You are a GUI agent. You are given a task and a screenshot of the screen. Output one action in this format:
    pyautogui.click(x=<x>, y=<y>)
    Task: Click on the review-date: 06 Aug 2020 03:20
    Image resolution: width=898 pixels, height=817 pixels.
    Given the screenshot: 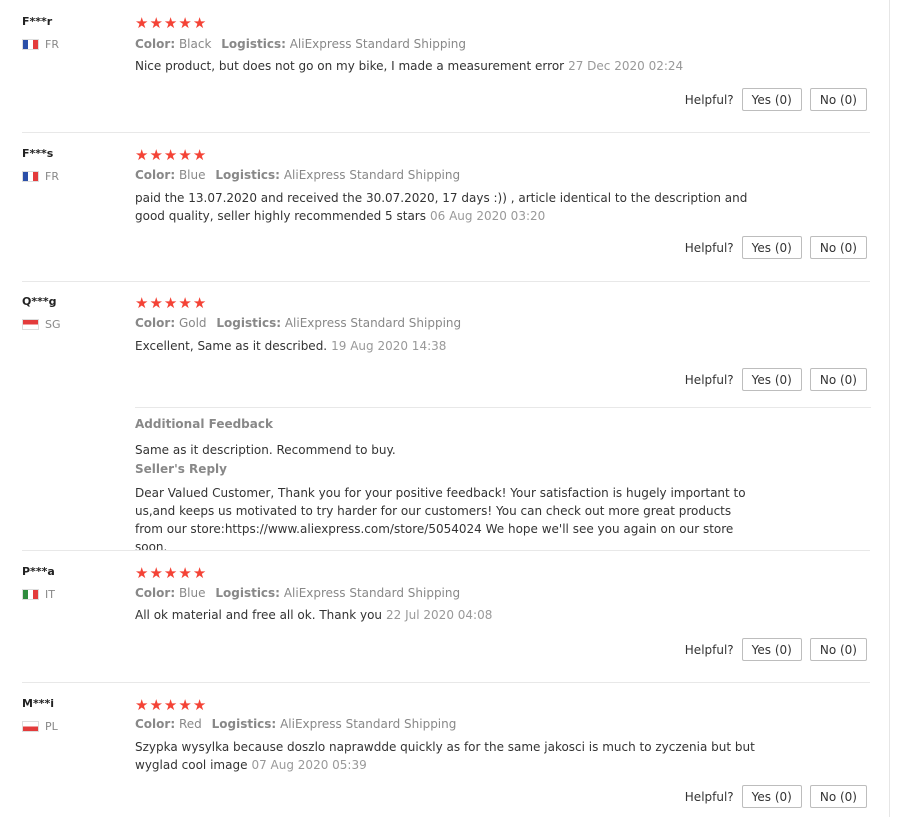 What is the action you would take?
    pyautogui.click(x=488, y=216)
    